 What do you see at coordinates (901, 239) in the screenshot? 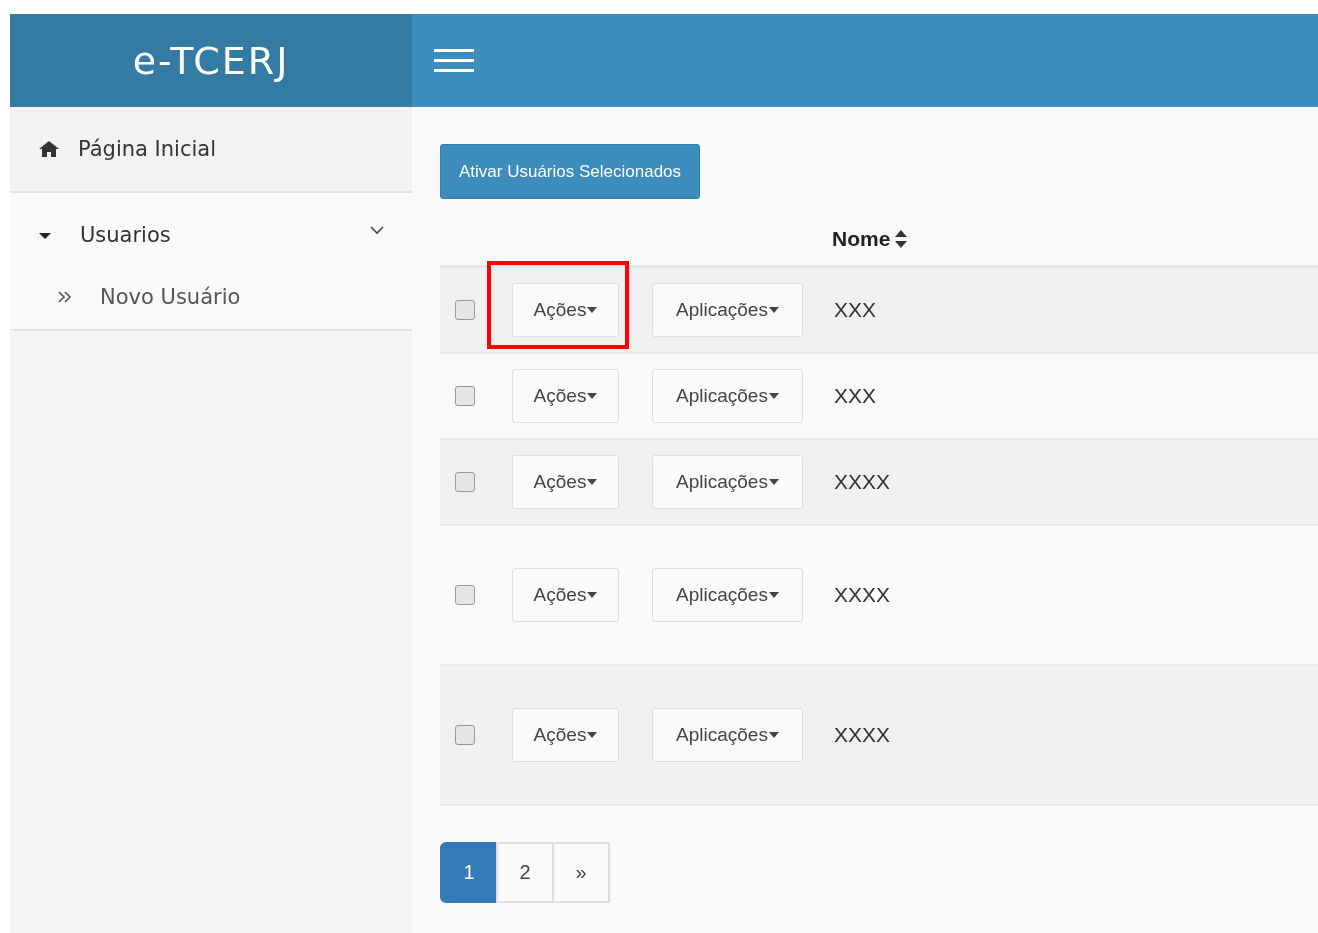
I see `sort-icon` at bounding box center [901, 239].